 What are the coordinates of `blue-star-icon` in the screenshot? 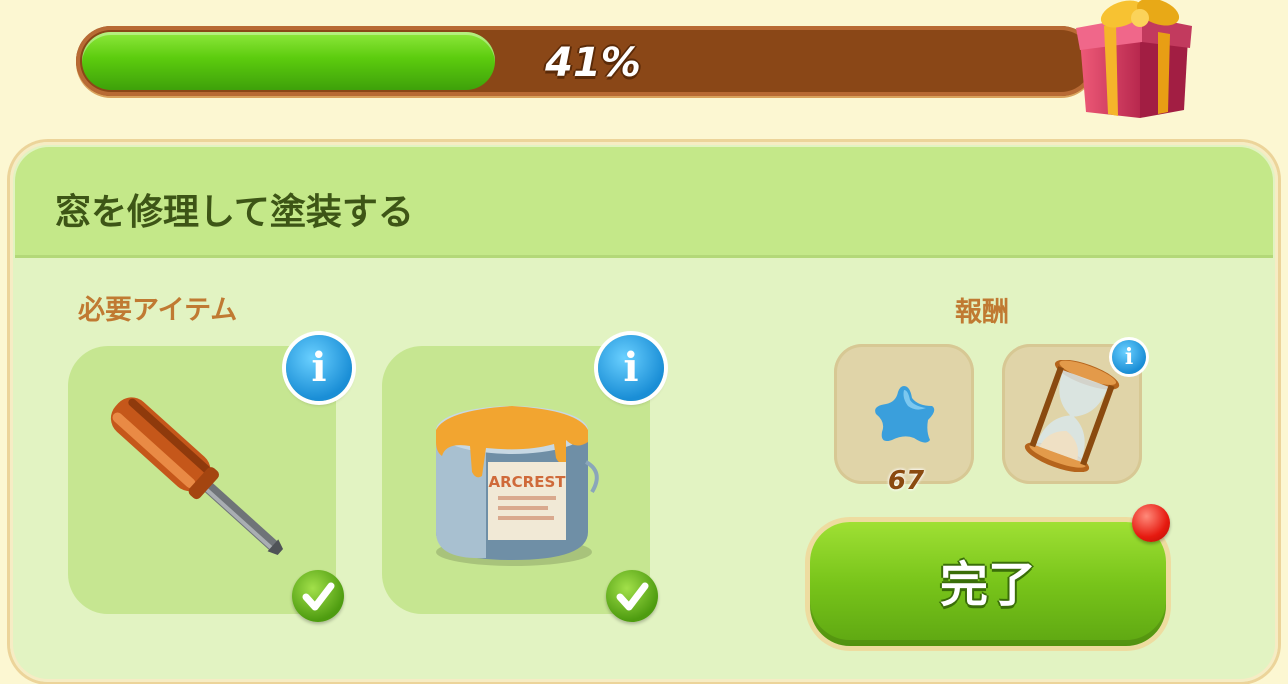 It's located at (905, 414).